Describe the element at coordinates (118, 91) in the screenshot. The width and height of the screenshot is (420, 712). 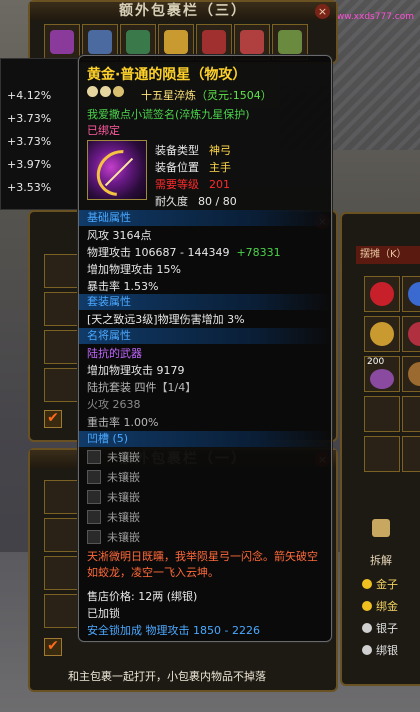
I see `moon-icon` at that location.